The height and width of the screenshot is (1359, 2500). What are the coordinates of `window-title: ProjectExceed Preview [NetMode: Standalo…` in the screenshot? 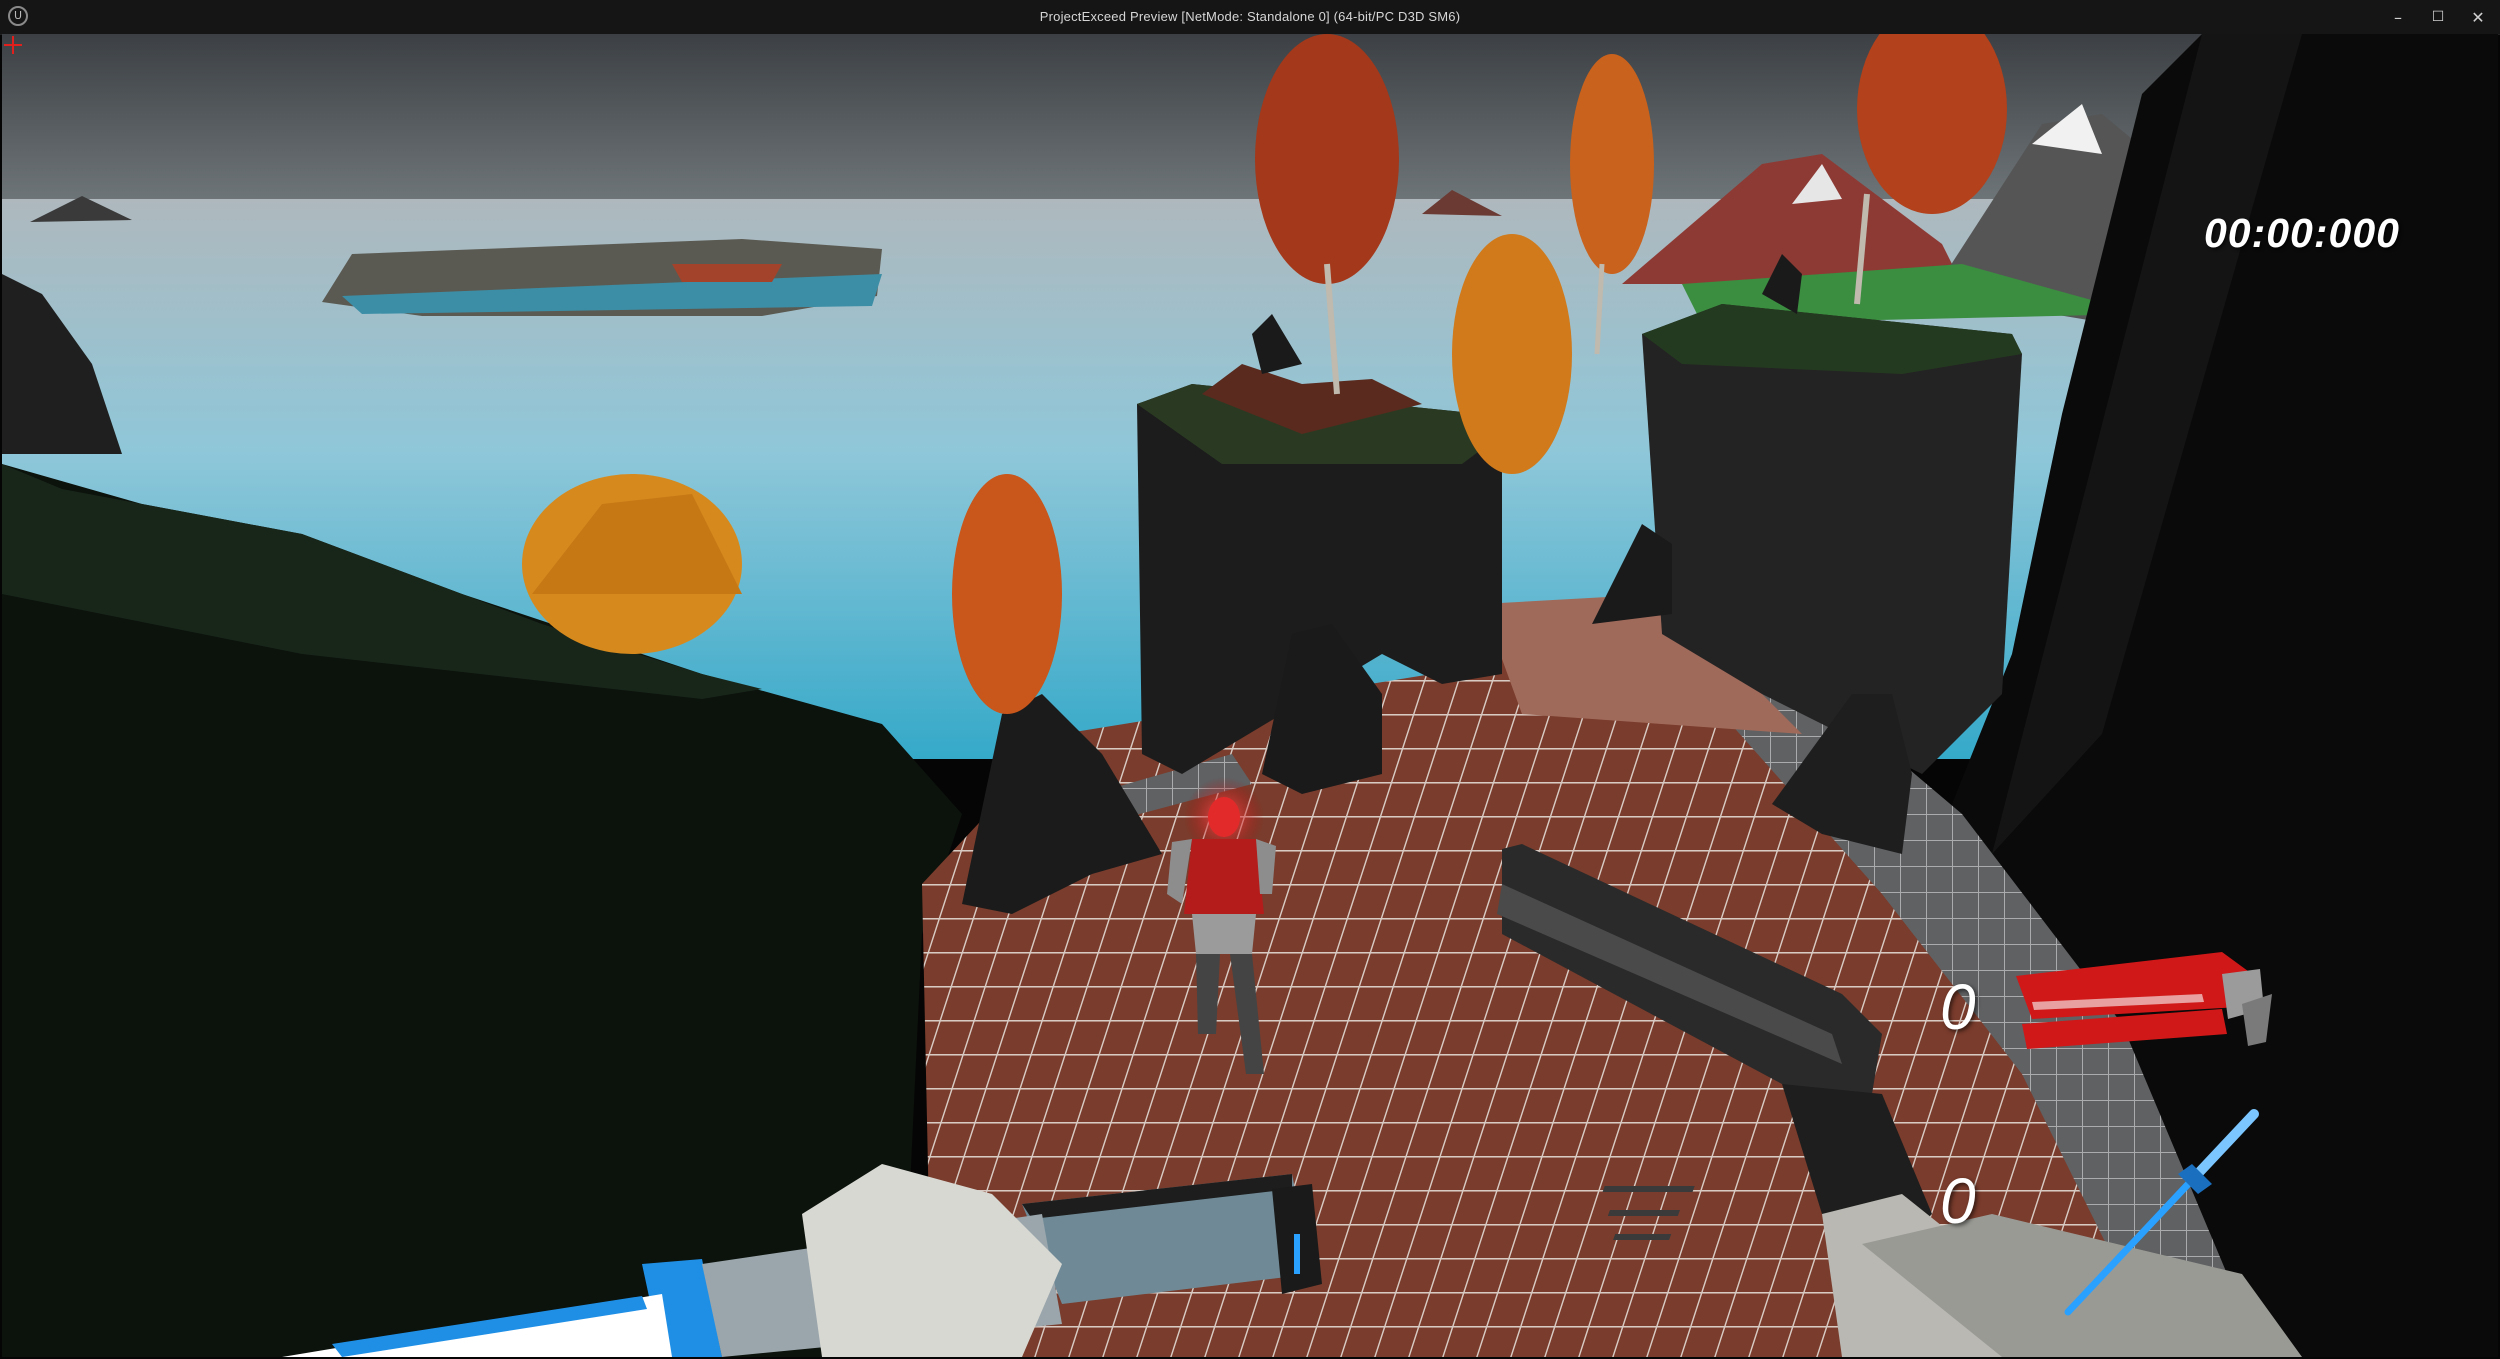 It's located at (1250, 16).